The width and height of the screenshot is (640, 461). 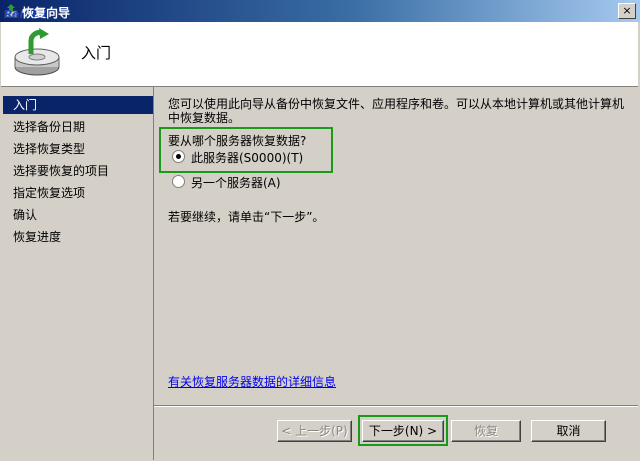 I want to click on nav-step-progress: 恢复进度, so click(x=78, y=237).